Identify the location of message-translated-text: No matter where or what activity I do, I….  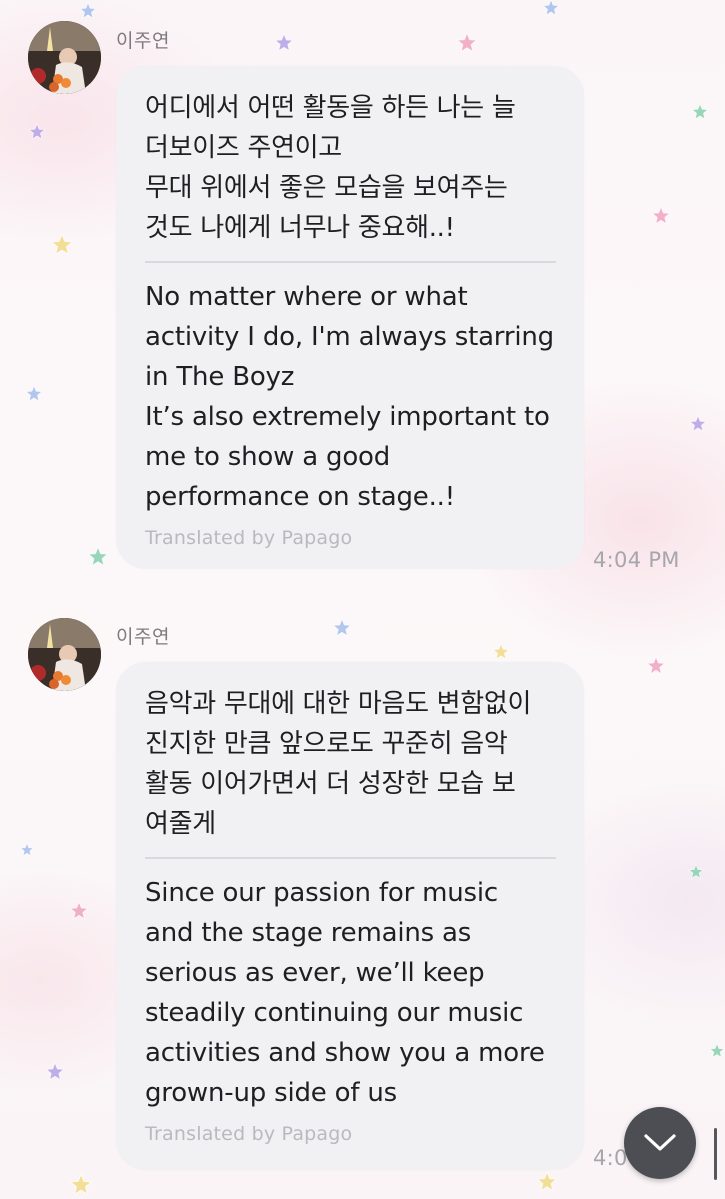
(349, 396).